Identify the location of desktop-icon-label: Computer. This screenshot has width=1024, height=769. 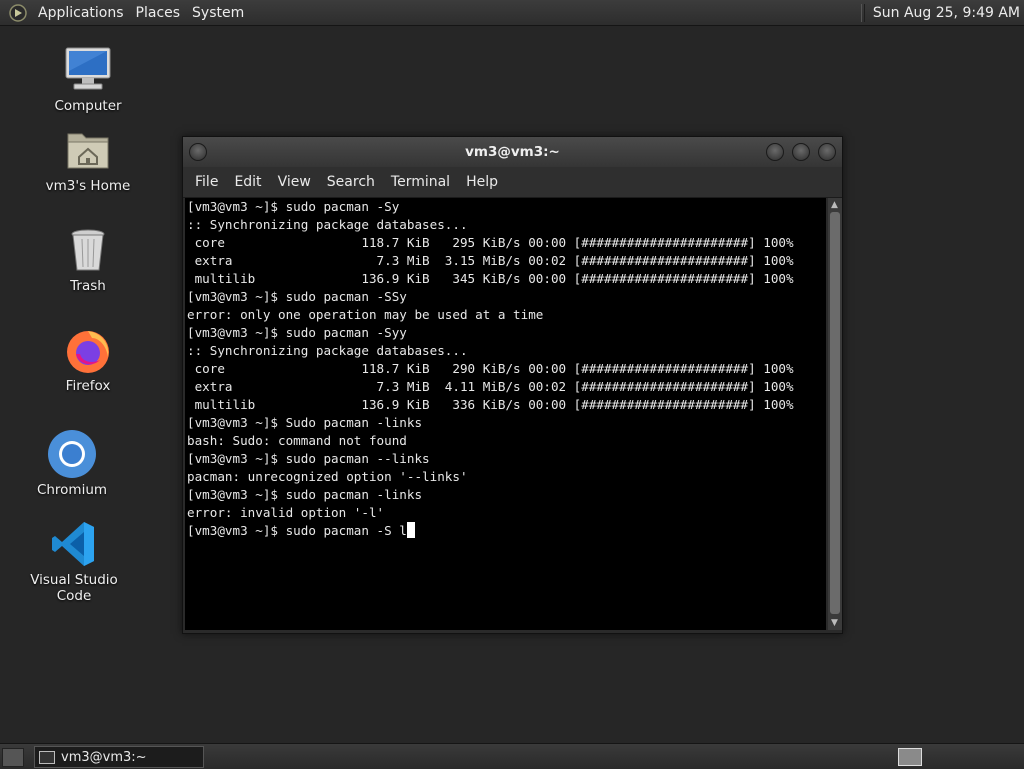
(88, 106).